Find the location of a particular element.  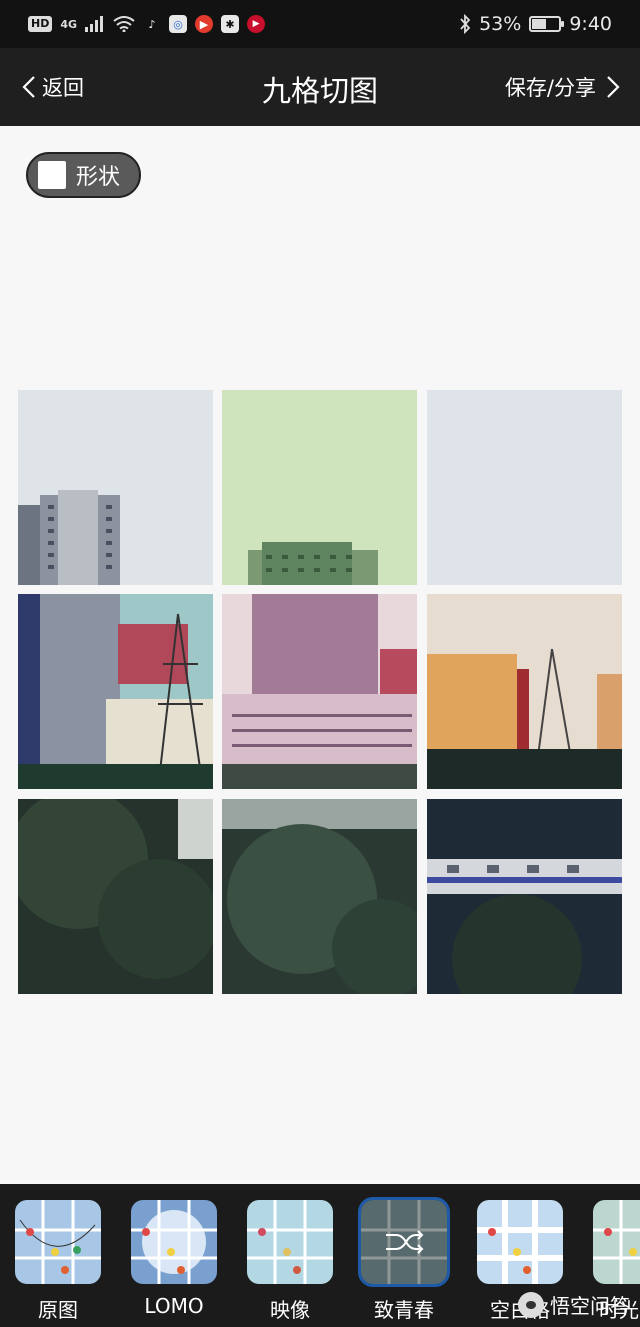

battery-icon is located at coordinates (547, 24).